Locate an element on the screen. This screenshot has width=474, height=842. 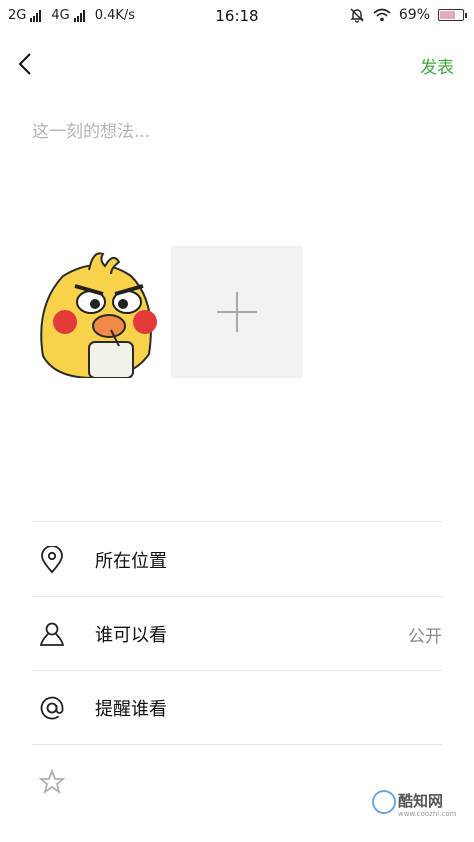
watermark-icon is located at coordinates (384, 802).